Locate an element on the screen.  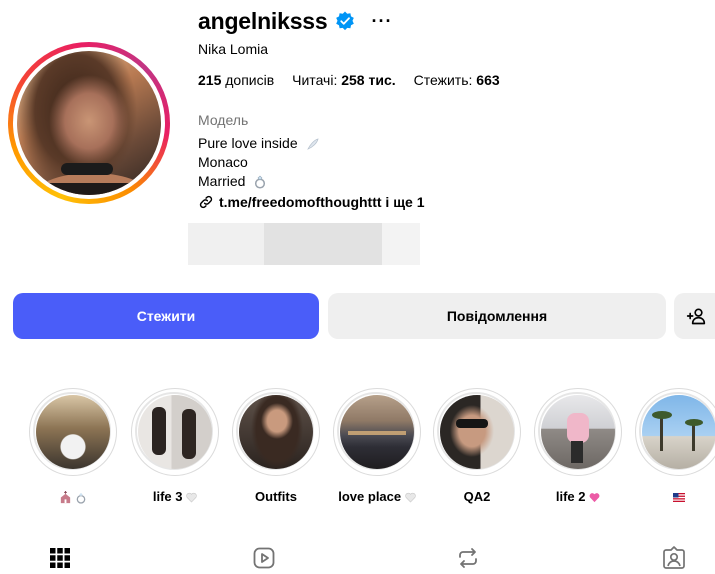
tagged-icon is located at coordinates (674, 558).